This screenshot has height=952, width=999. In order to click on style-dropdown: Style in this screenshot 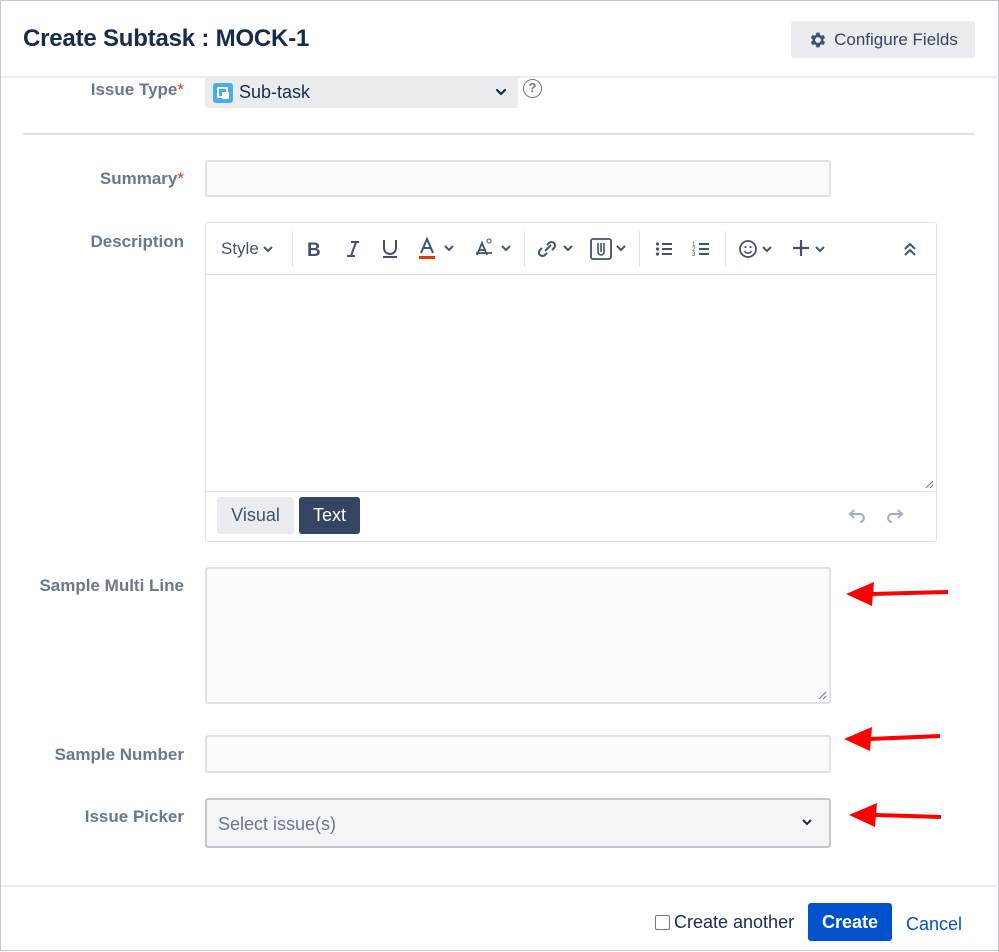, I will do `click(247, 249)`.